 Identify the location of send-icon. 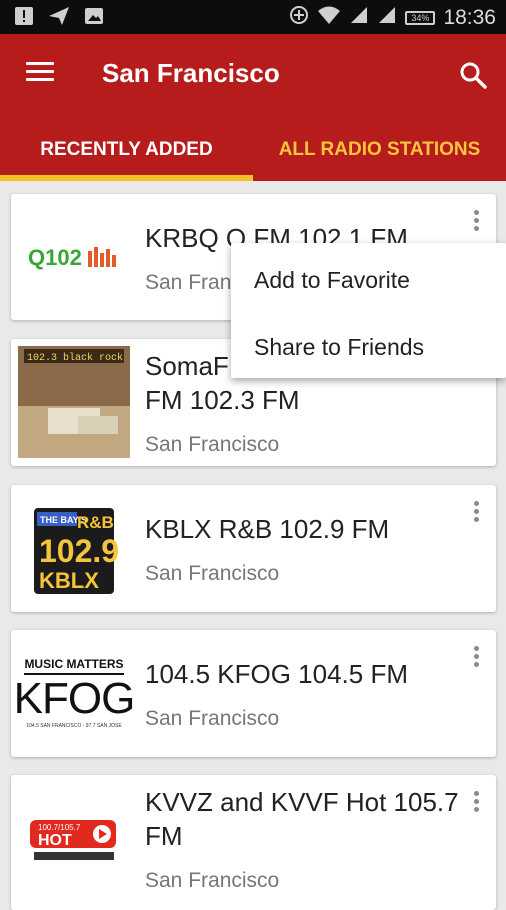
(59, 18).